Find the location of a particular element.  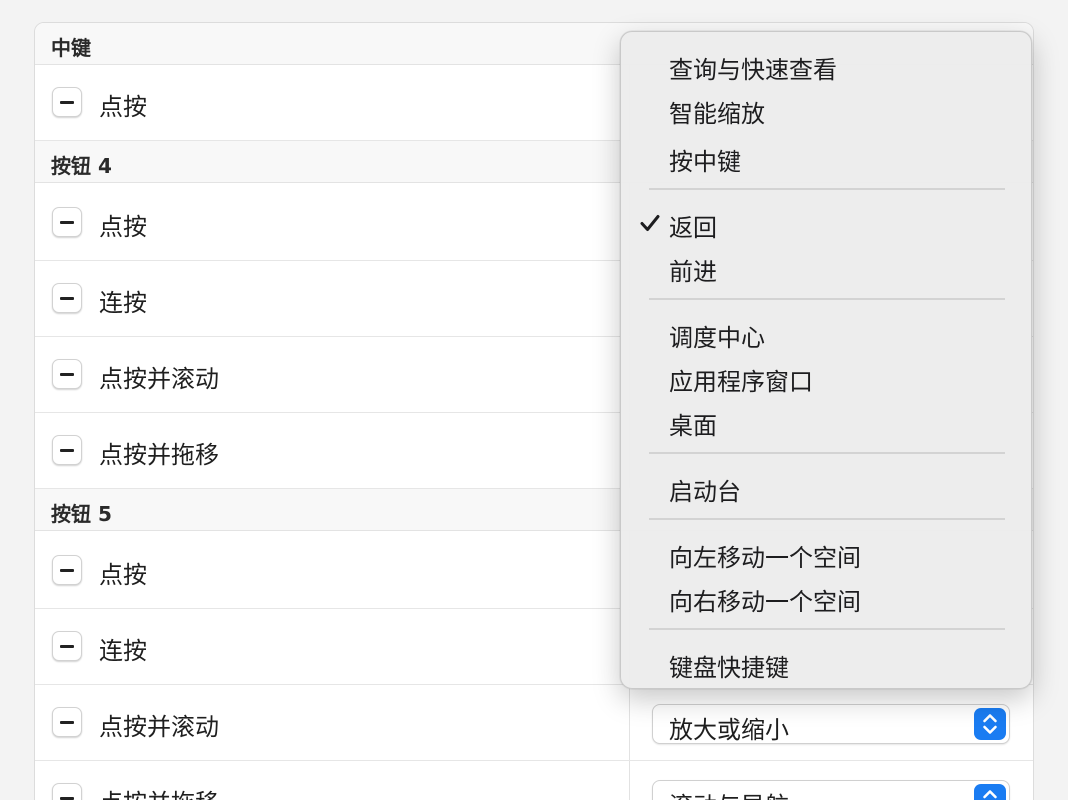

select-value: 放大或缩小 is located at coordinates (729, 730).